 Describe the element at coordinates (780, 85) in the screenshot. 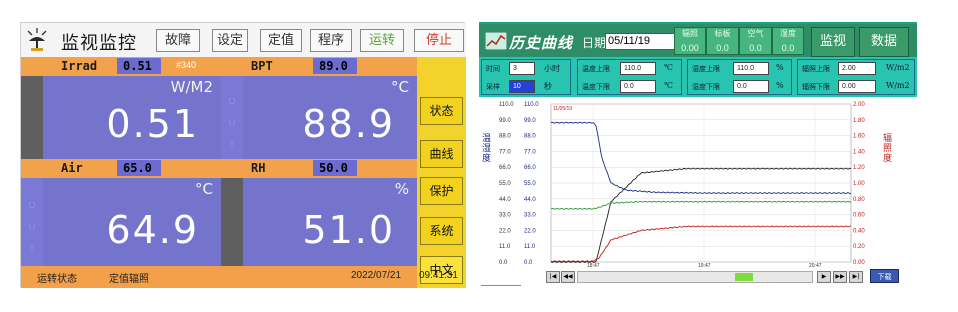

I see `hum-lower-unit: %` at that location.